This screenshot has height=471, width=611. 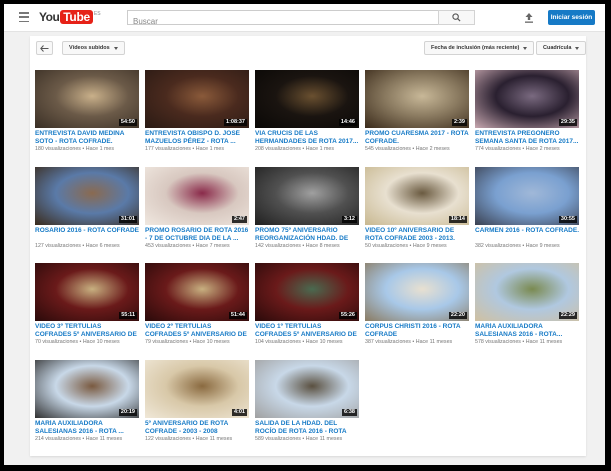 What do you see at coordinates (527, 246) in the screenshot?
I see `video-meta: 382 visualizaciones • Hace 9 meses` at bounding box center [527, 246].